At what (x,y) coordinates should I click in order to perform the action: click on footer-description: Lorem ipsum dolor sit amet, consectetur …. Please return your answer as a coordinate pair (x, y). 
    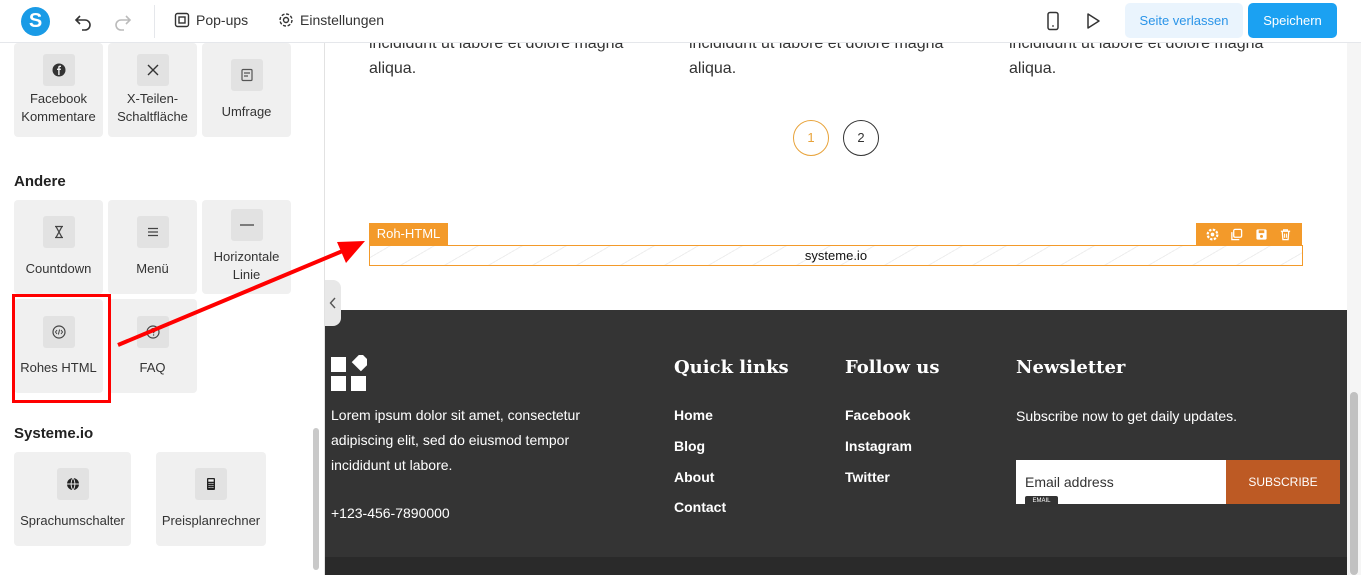
    Looking at the image, I should click on (455, 440).